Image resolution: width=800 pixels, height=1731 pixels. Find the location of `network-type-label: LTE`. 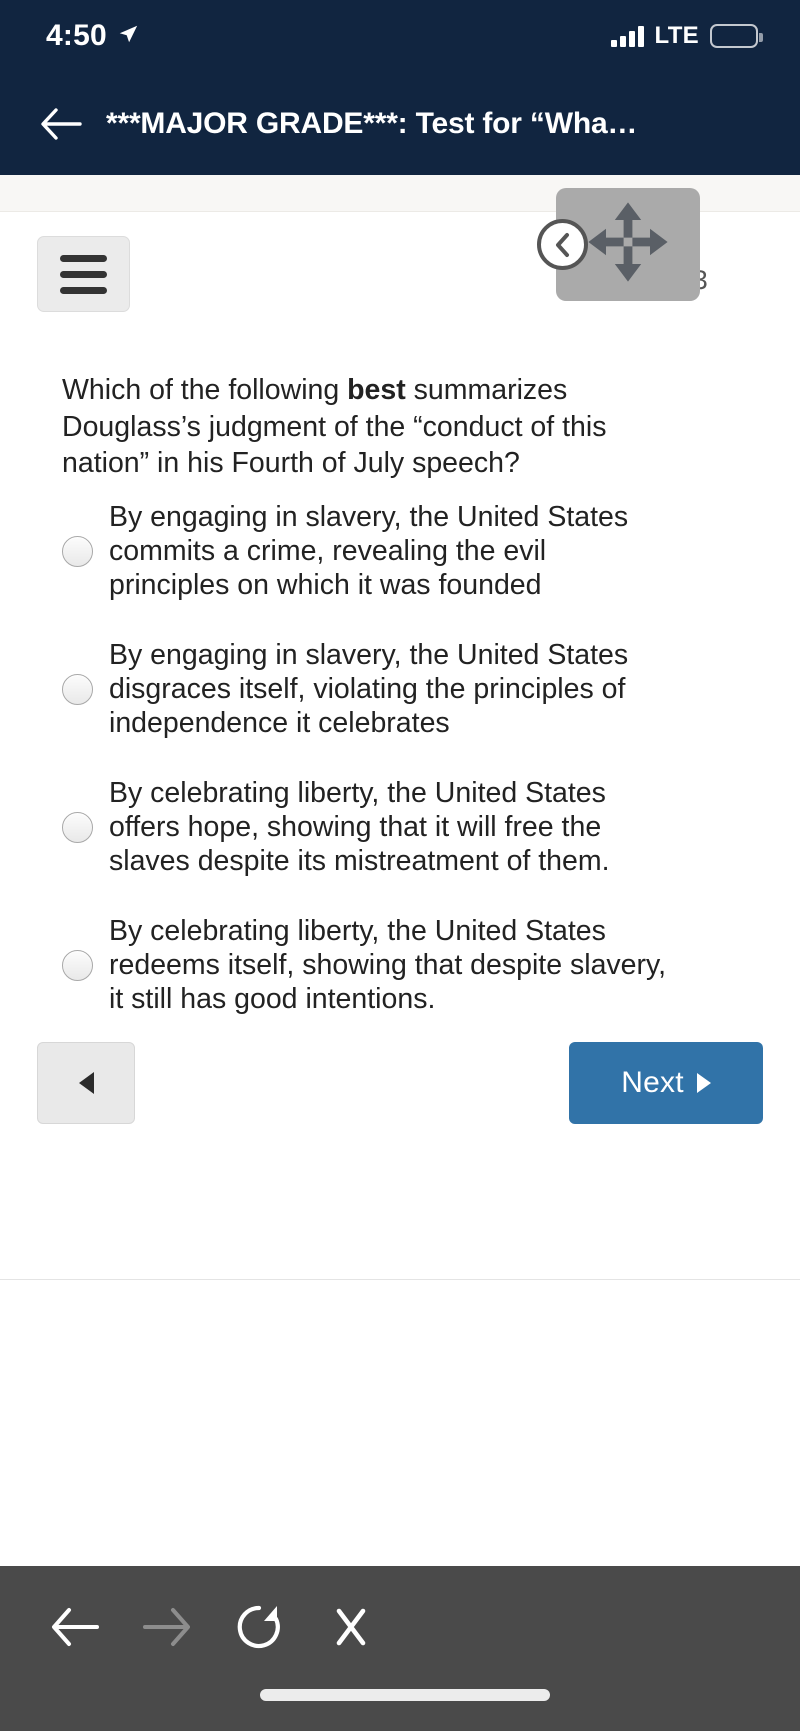

network-type-label: LTE is located at coordinates (676, 35).